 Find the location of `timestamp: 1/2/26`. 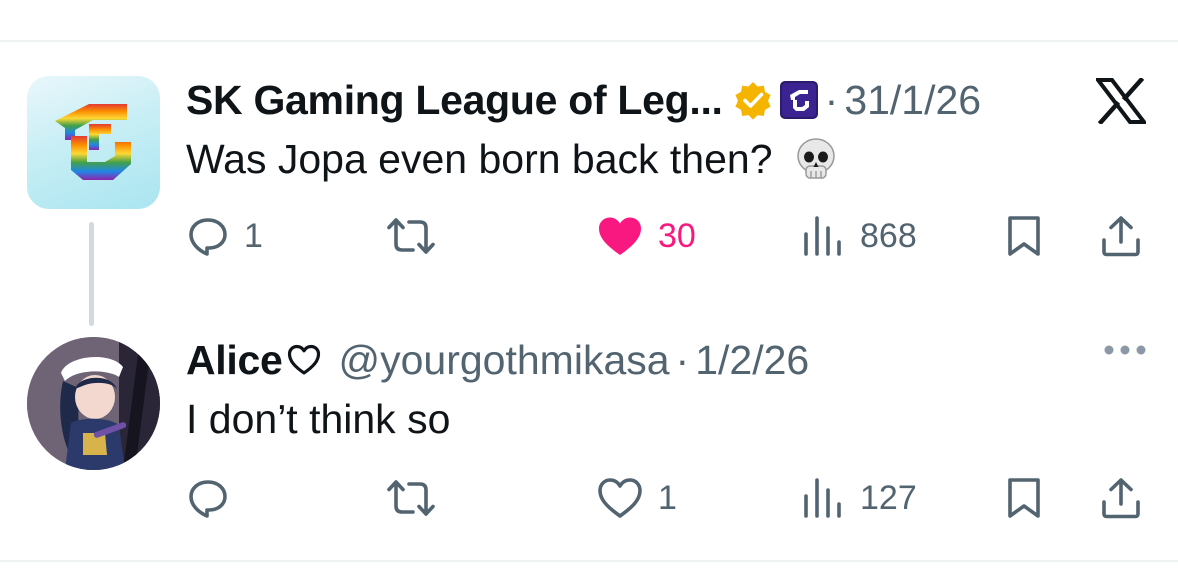

timestamp: 1/2/26 is located at coordinates (752, 360).